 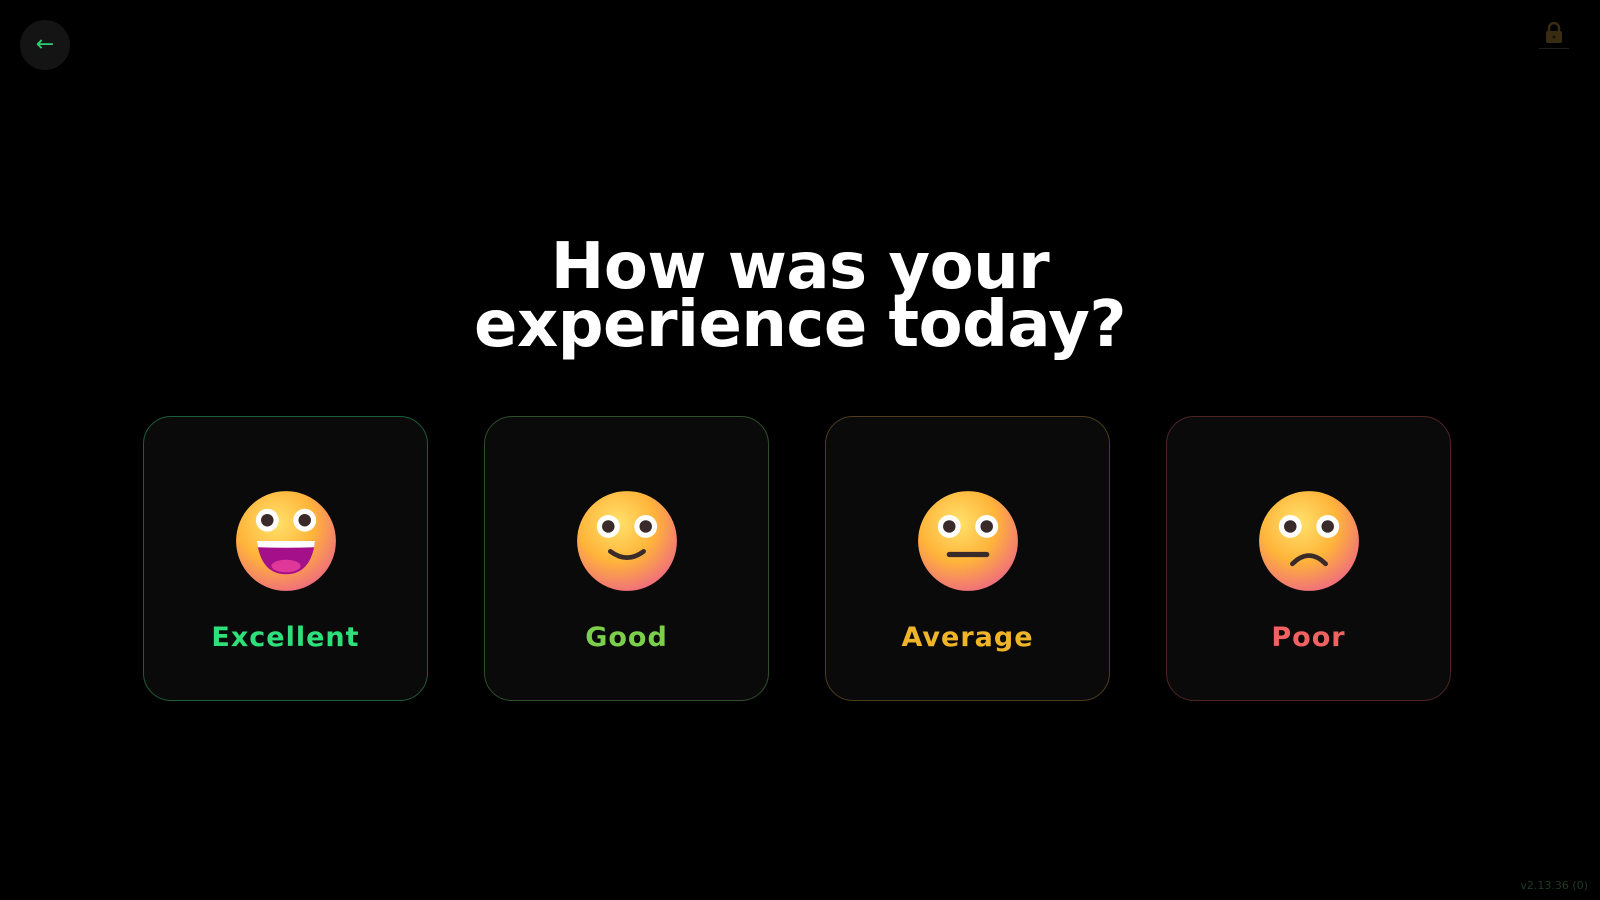 I want to click on back-button: ←, so click(x=45, y=45).